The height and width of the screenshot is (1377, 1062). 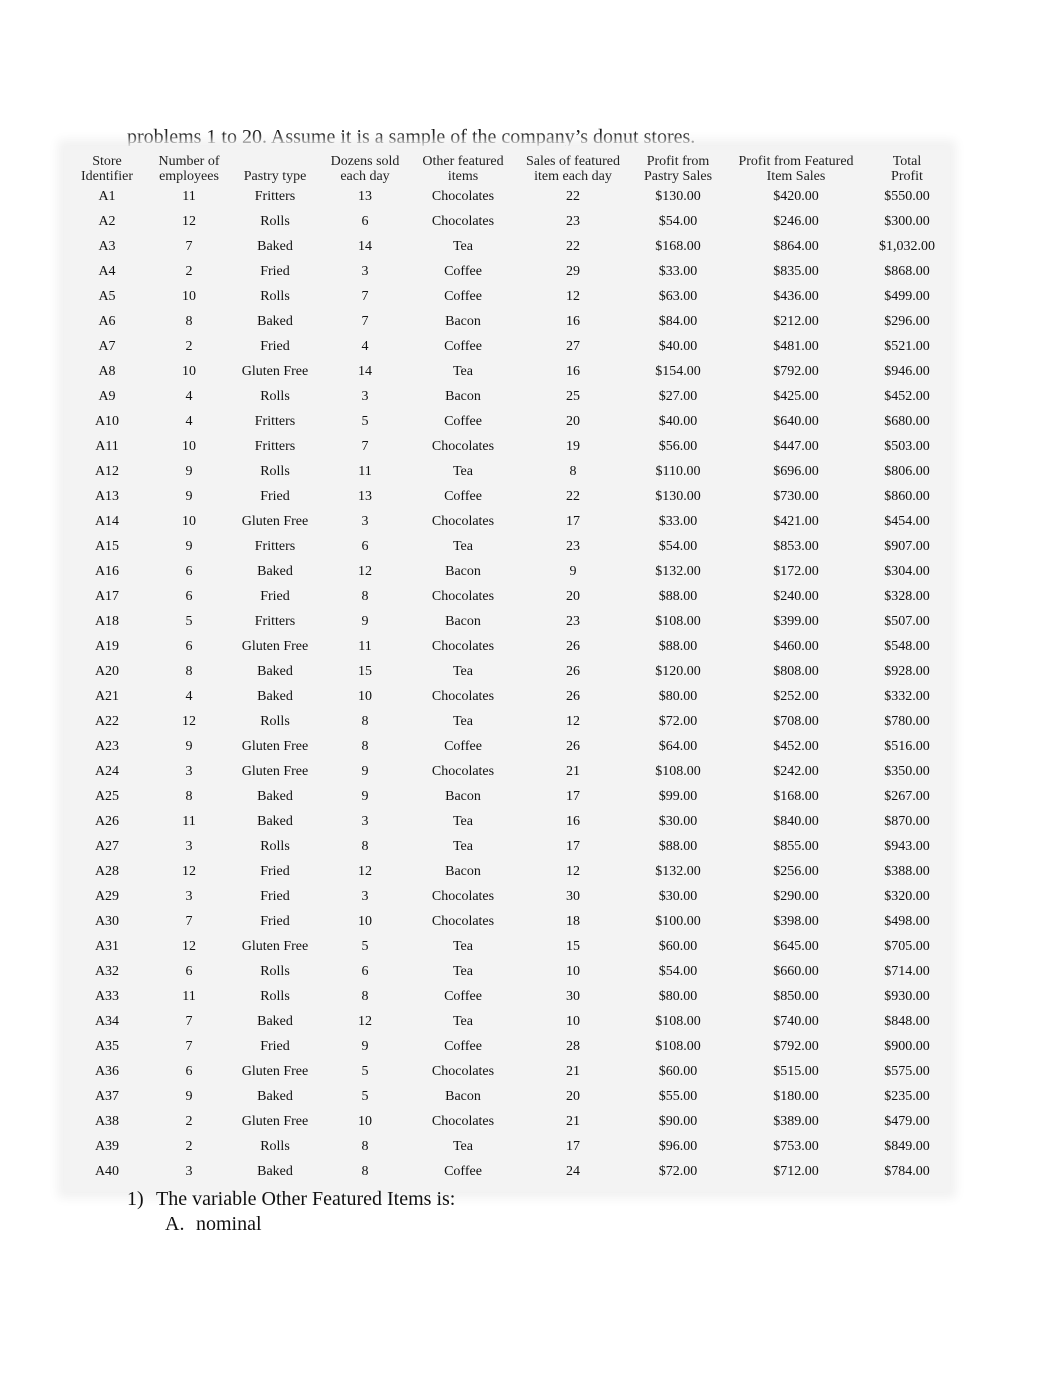 I want to click on cell-pastry-type: Rolls, so click(x=275, y=296).